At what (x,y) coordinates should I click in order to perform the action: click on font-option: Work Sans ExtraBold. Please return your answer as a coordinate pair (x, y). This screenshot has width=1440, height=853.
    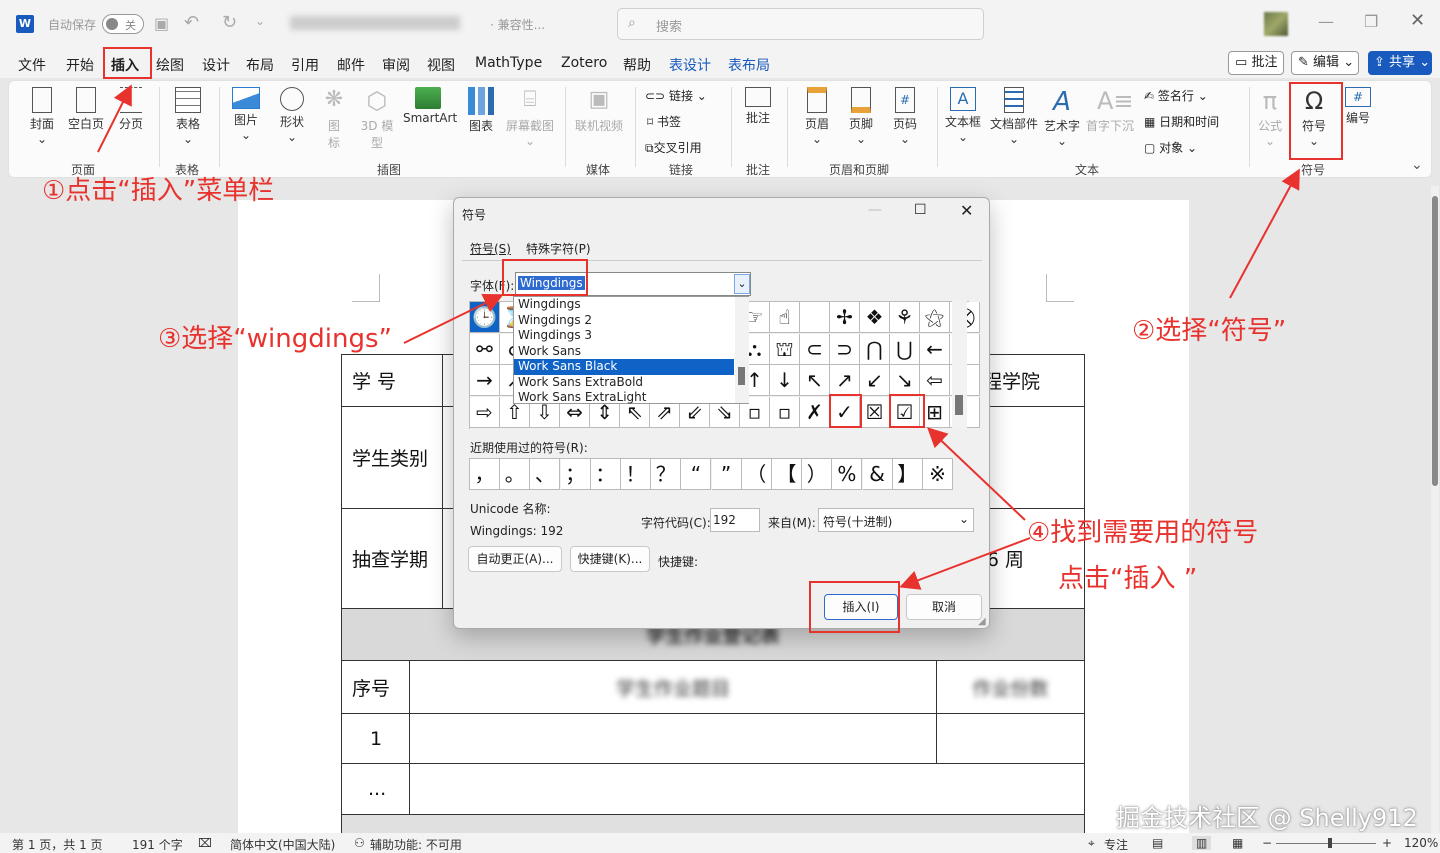
    Looking at the image, I should click on (631, 383).